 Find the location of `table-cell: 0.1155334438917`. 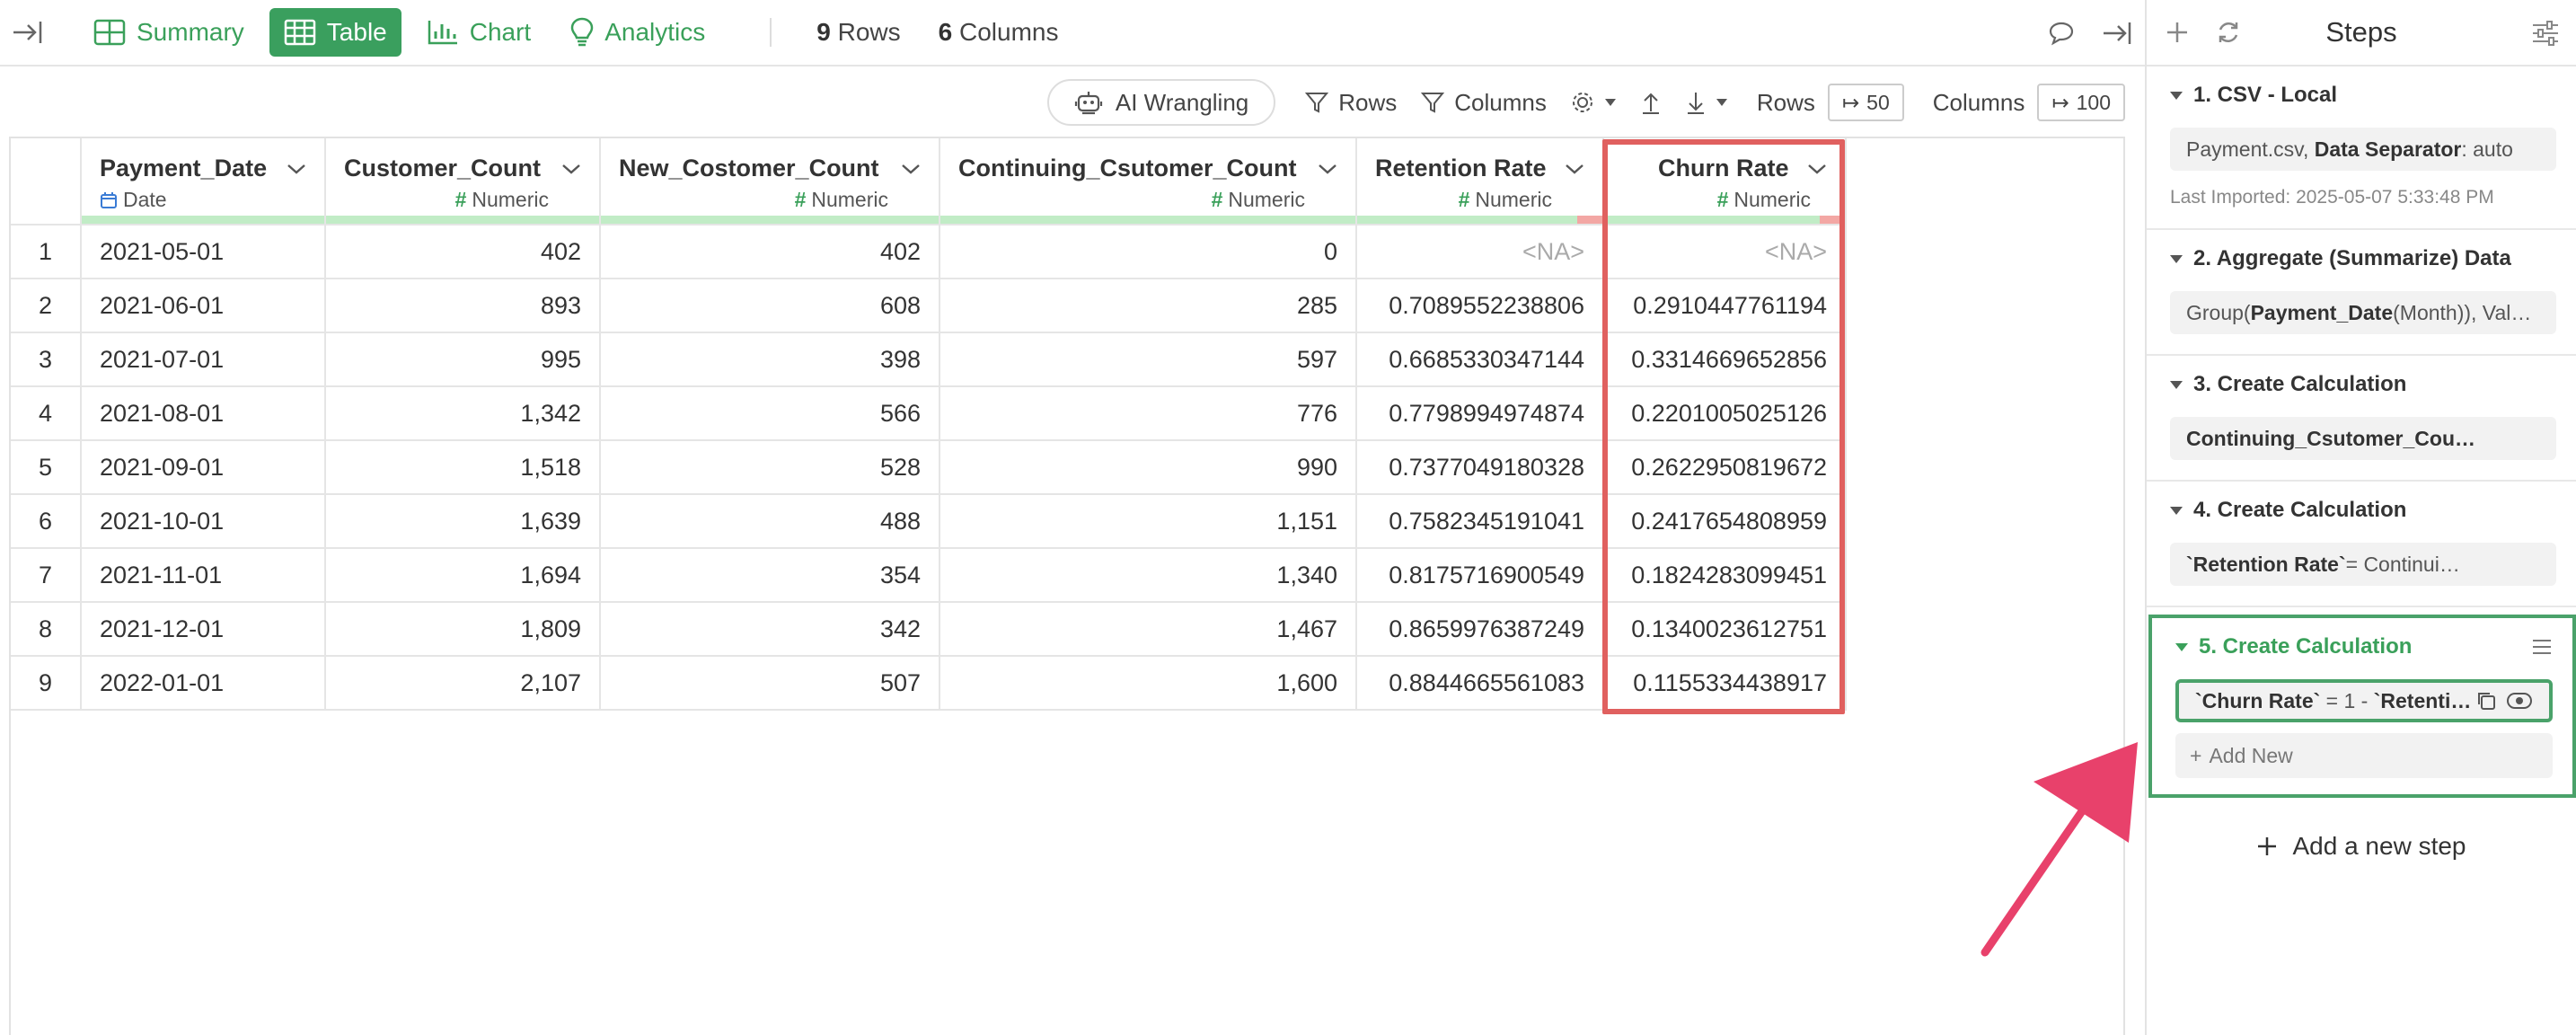

table-cell: 0.1155334438917 is located at coordinates (1725, 683).